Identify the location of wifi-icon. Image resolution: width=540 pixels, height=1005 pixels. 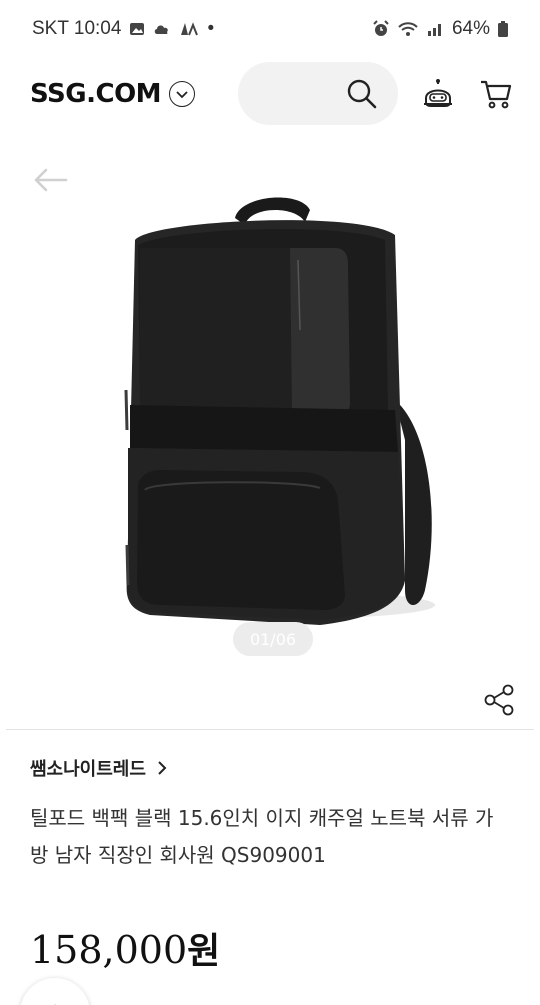
(408, 29).